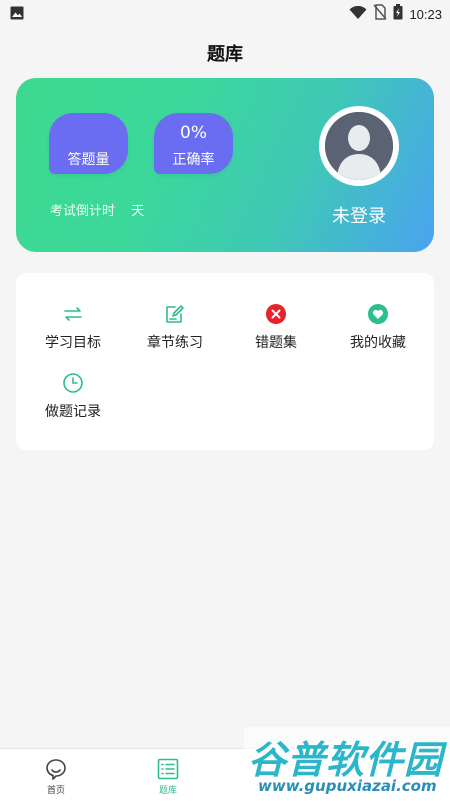 This screenshot has height=801, width=450. Describe the element at coordinates (425, 14) in the screenshot. I see `status-time: 10:23` at that location.